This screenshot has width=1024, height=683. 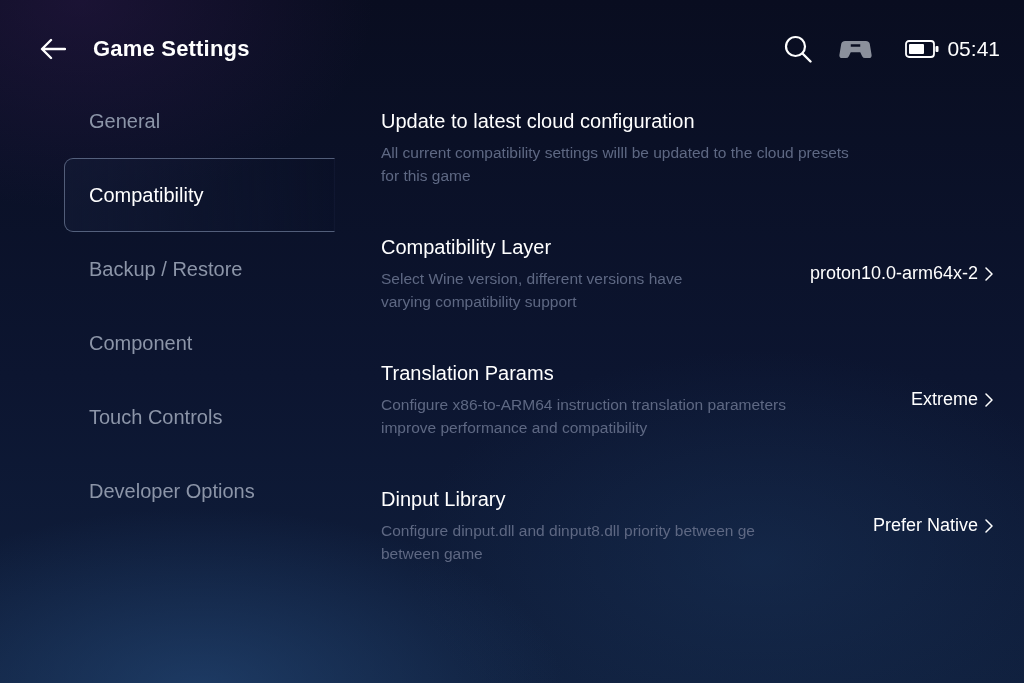 What do you see at coordinates (479, 302) in the screenshot?
I see `setting-description: varying compatibility support` at bounding box center [479, 302].